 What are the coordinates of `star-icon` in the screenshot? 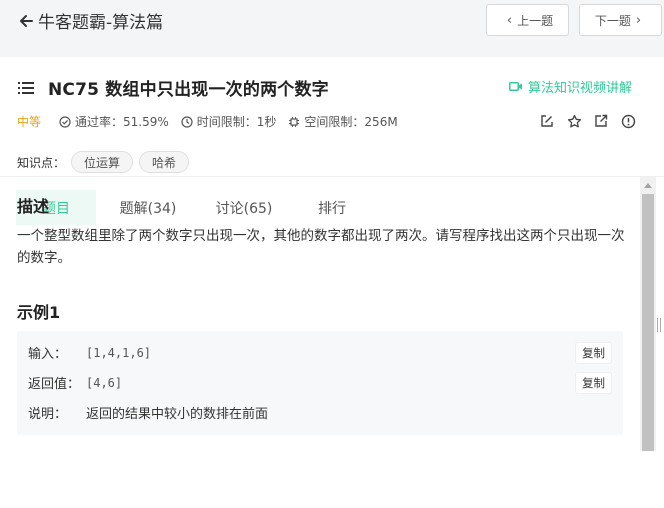 It's located at (574, 121).